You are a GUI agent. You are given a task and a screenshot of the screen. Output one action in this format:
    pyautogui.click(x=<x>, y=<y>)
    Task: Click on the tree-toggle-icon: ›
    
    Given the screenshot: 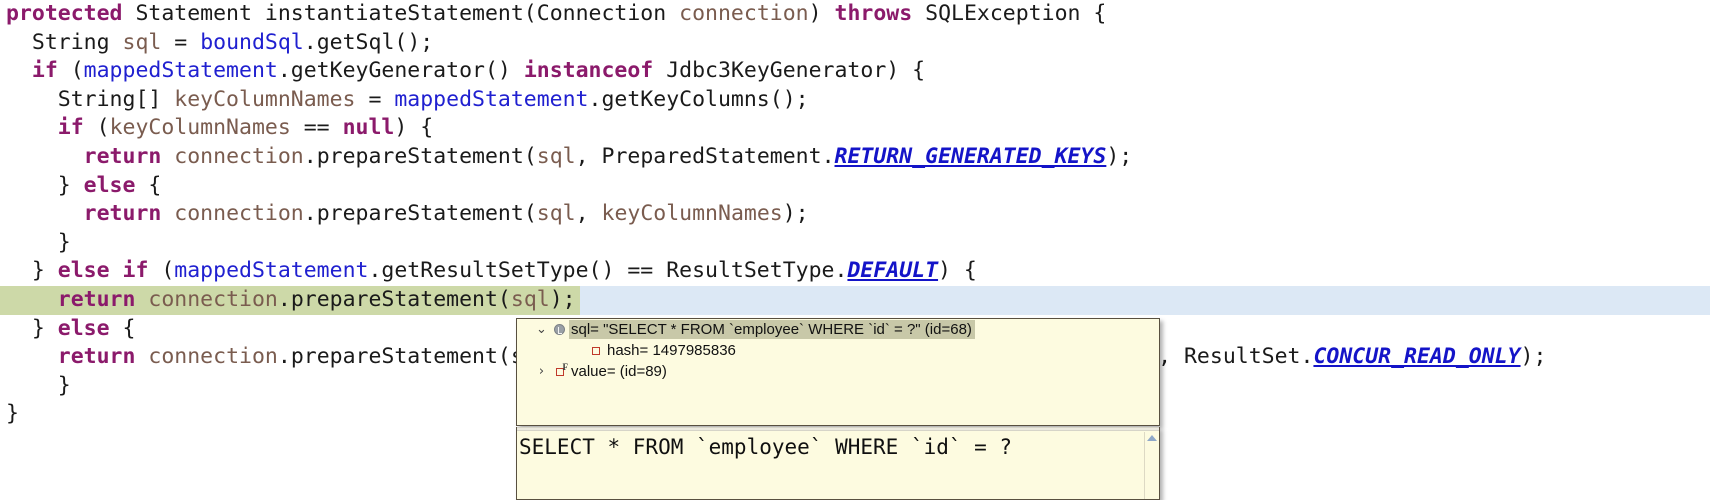 What is the action you would take?
    pyautogui.click(x=541, y=371)
    